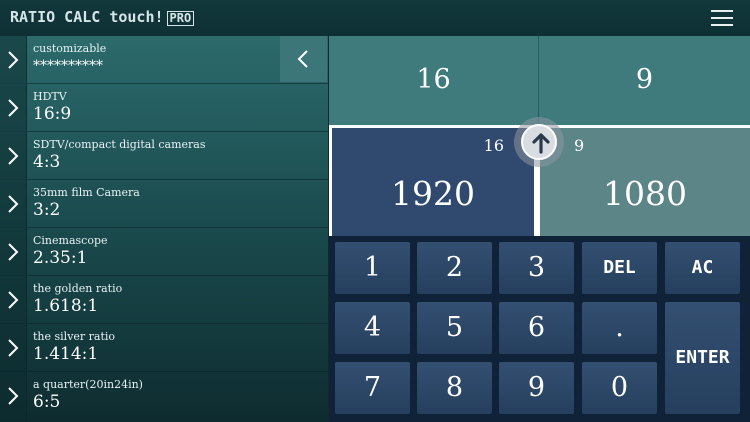 The height and width of the screenshot is (422, 750). What do you see at coordinates (87, 17) in the screenshot?
I see `app-title-text: RATIO CALC touch!` at bounding box center [87, 17].